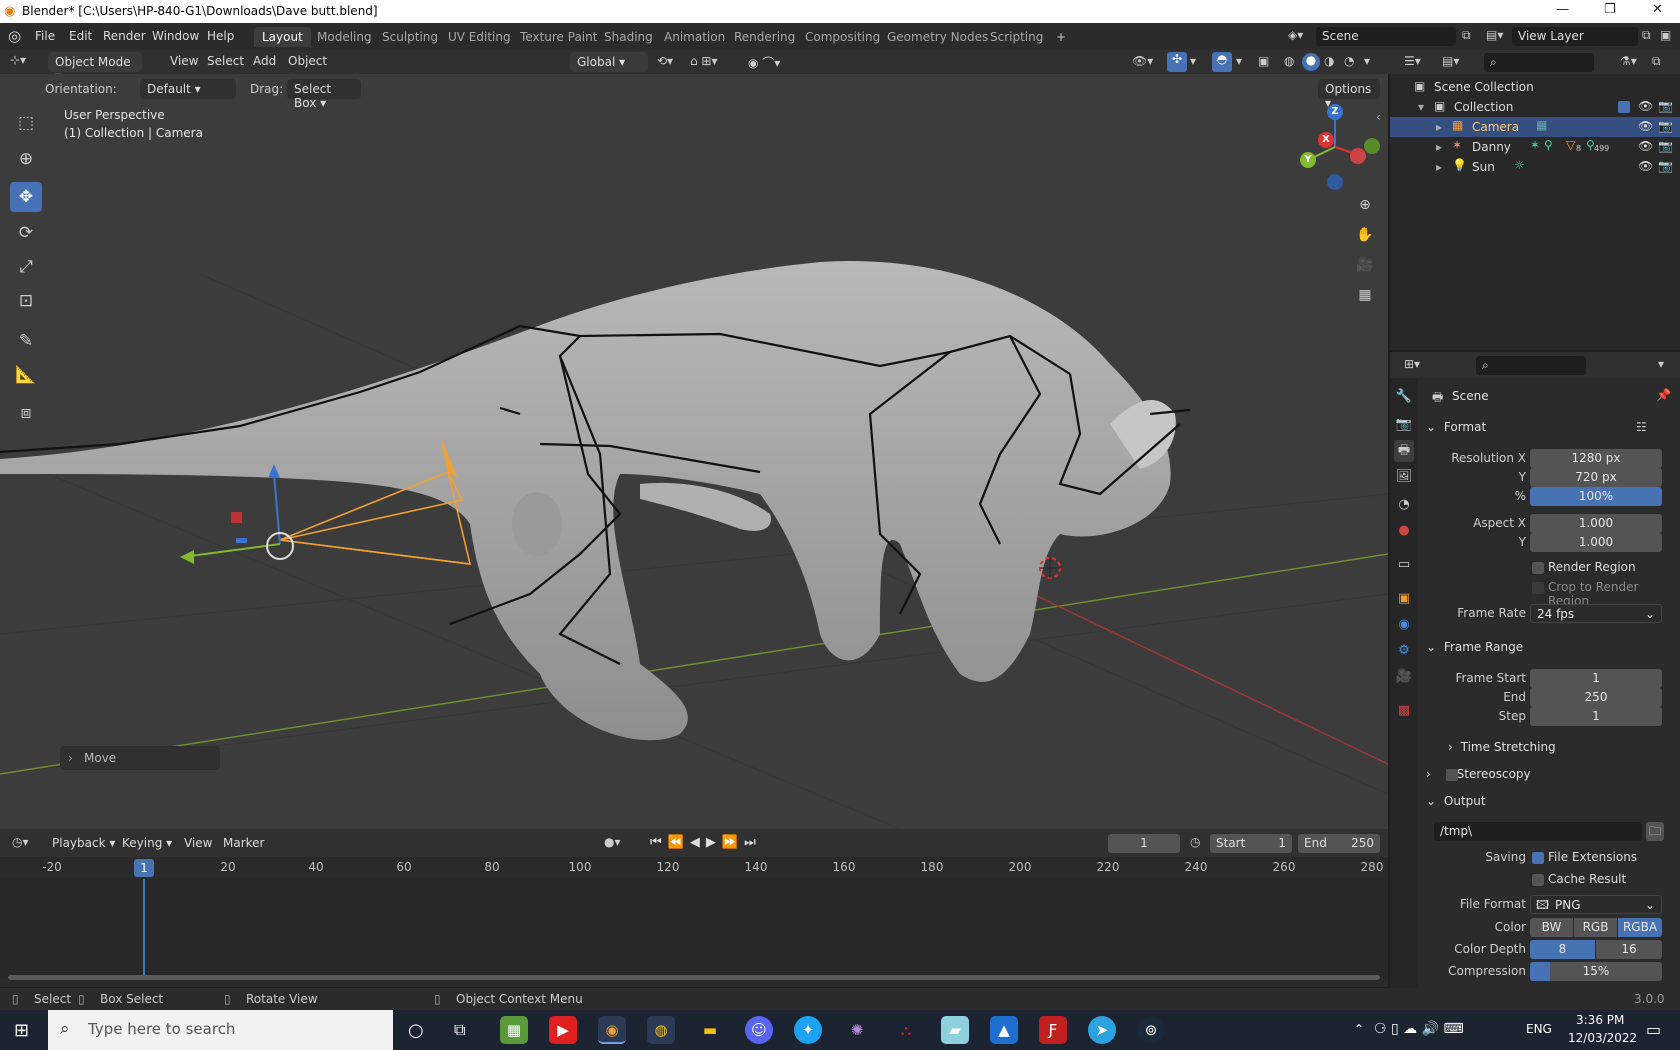 The width and height of the screenshot is (1680, 1050). What do you see at coordinates (1624, 107) in the screenshot?
I see `collection-checkbox` at bounding box center [1624, 107].